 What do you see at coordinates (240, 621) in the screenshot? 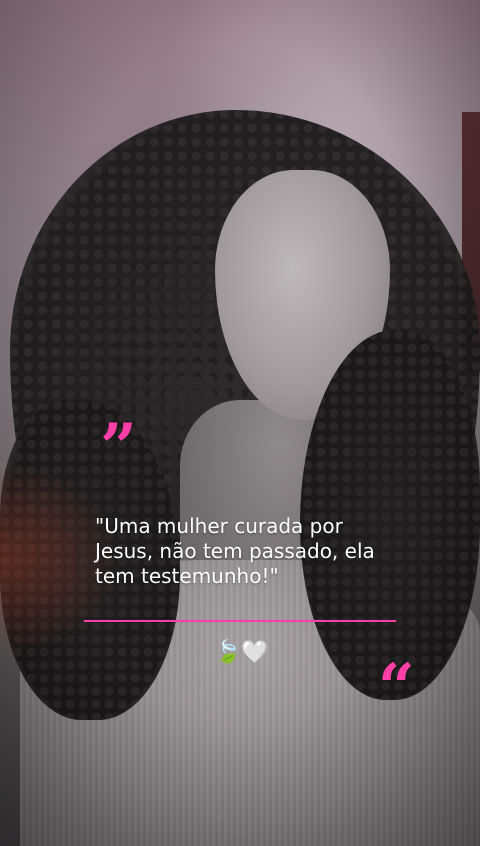
I see `pink-divider` at bounding box center [240, 621].